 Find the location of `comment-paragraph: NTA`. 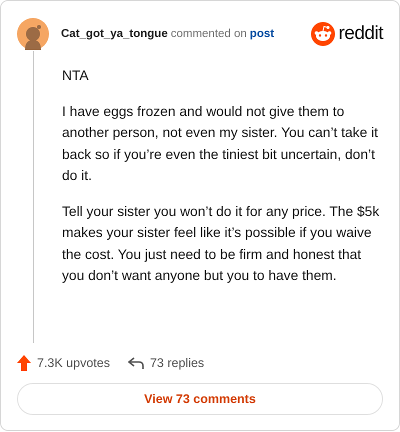

comment-paragraph: NTA is located at coordinates (76, 76).